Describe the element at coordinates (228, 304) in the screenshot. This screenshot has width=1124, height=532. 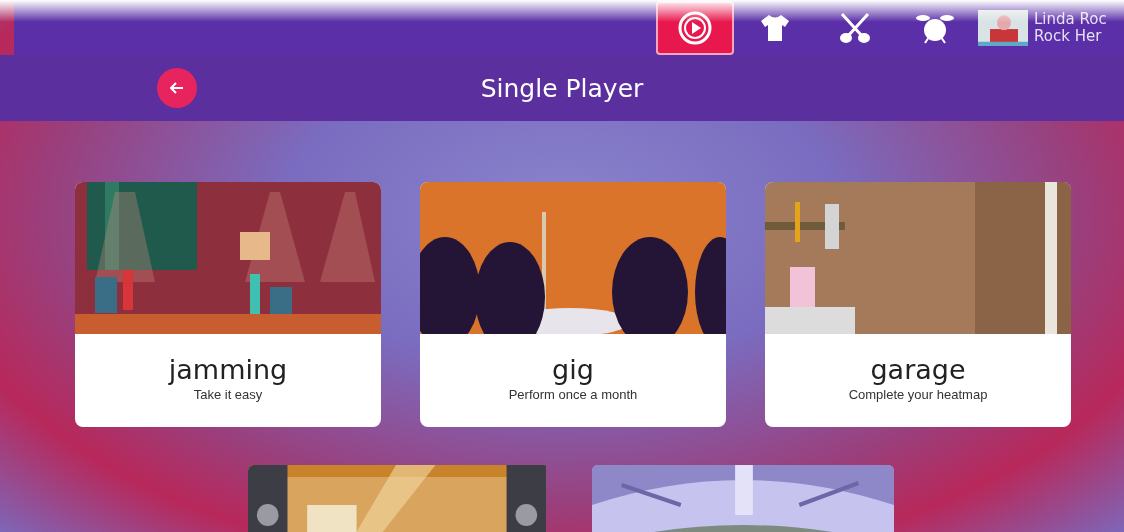
I see `mode-card: jamming Take it easy` at that location.